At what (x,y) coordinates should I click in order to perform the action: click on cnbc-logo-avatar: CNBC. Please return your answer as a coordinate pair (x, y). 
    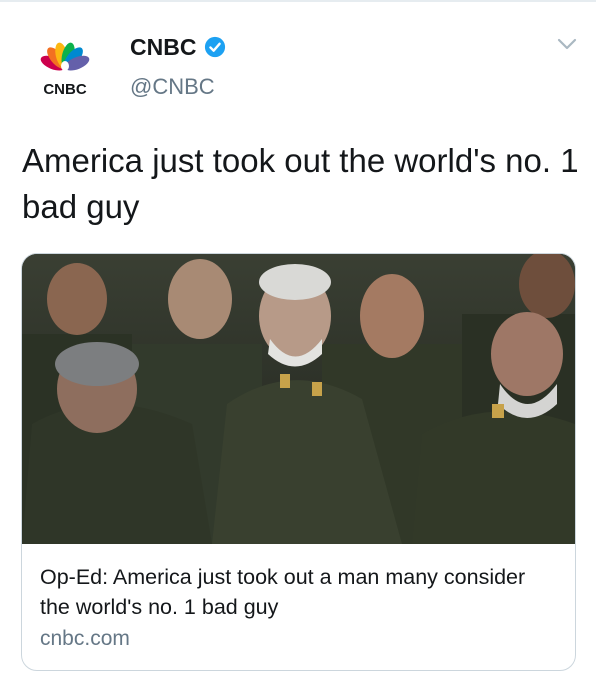
    Looking at the image, I should click on (65, 67).